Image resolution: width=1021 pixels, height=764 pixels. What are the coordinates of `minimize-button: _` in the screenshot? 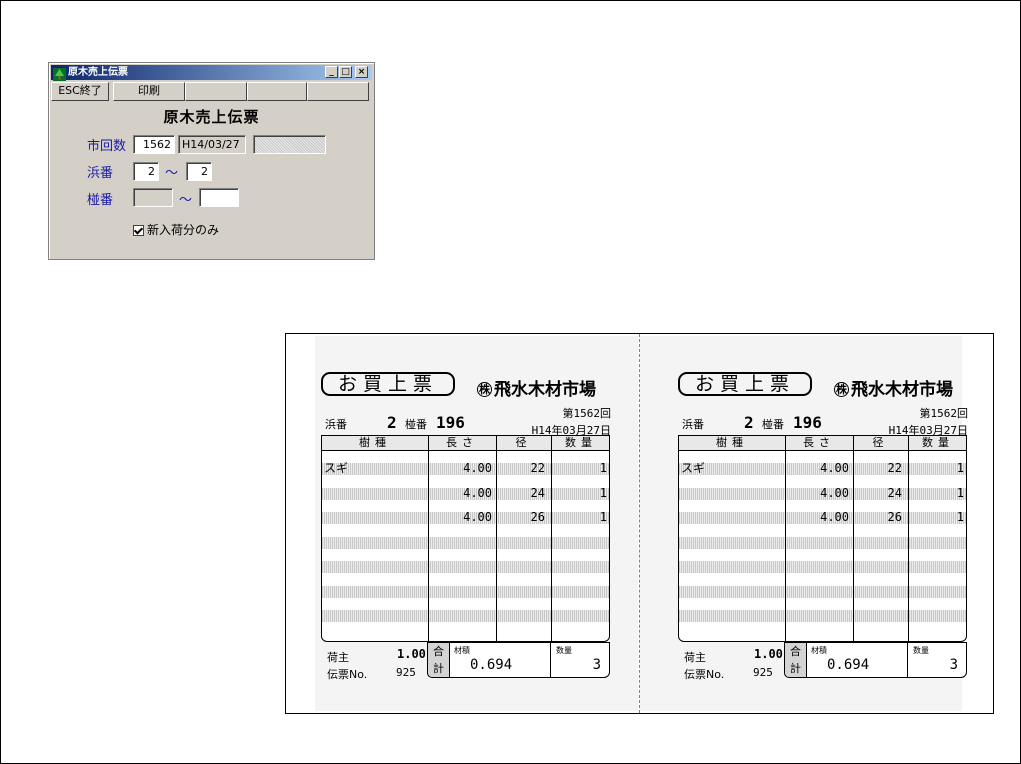 It's located at (331, 72).